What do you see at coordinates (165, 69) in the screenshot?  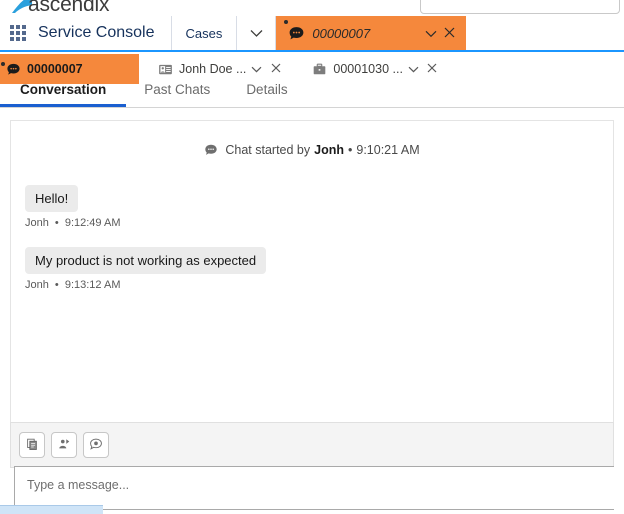 I see `contact-card-icon` at bounding box center [165, 69].